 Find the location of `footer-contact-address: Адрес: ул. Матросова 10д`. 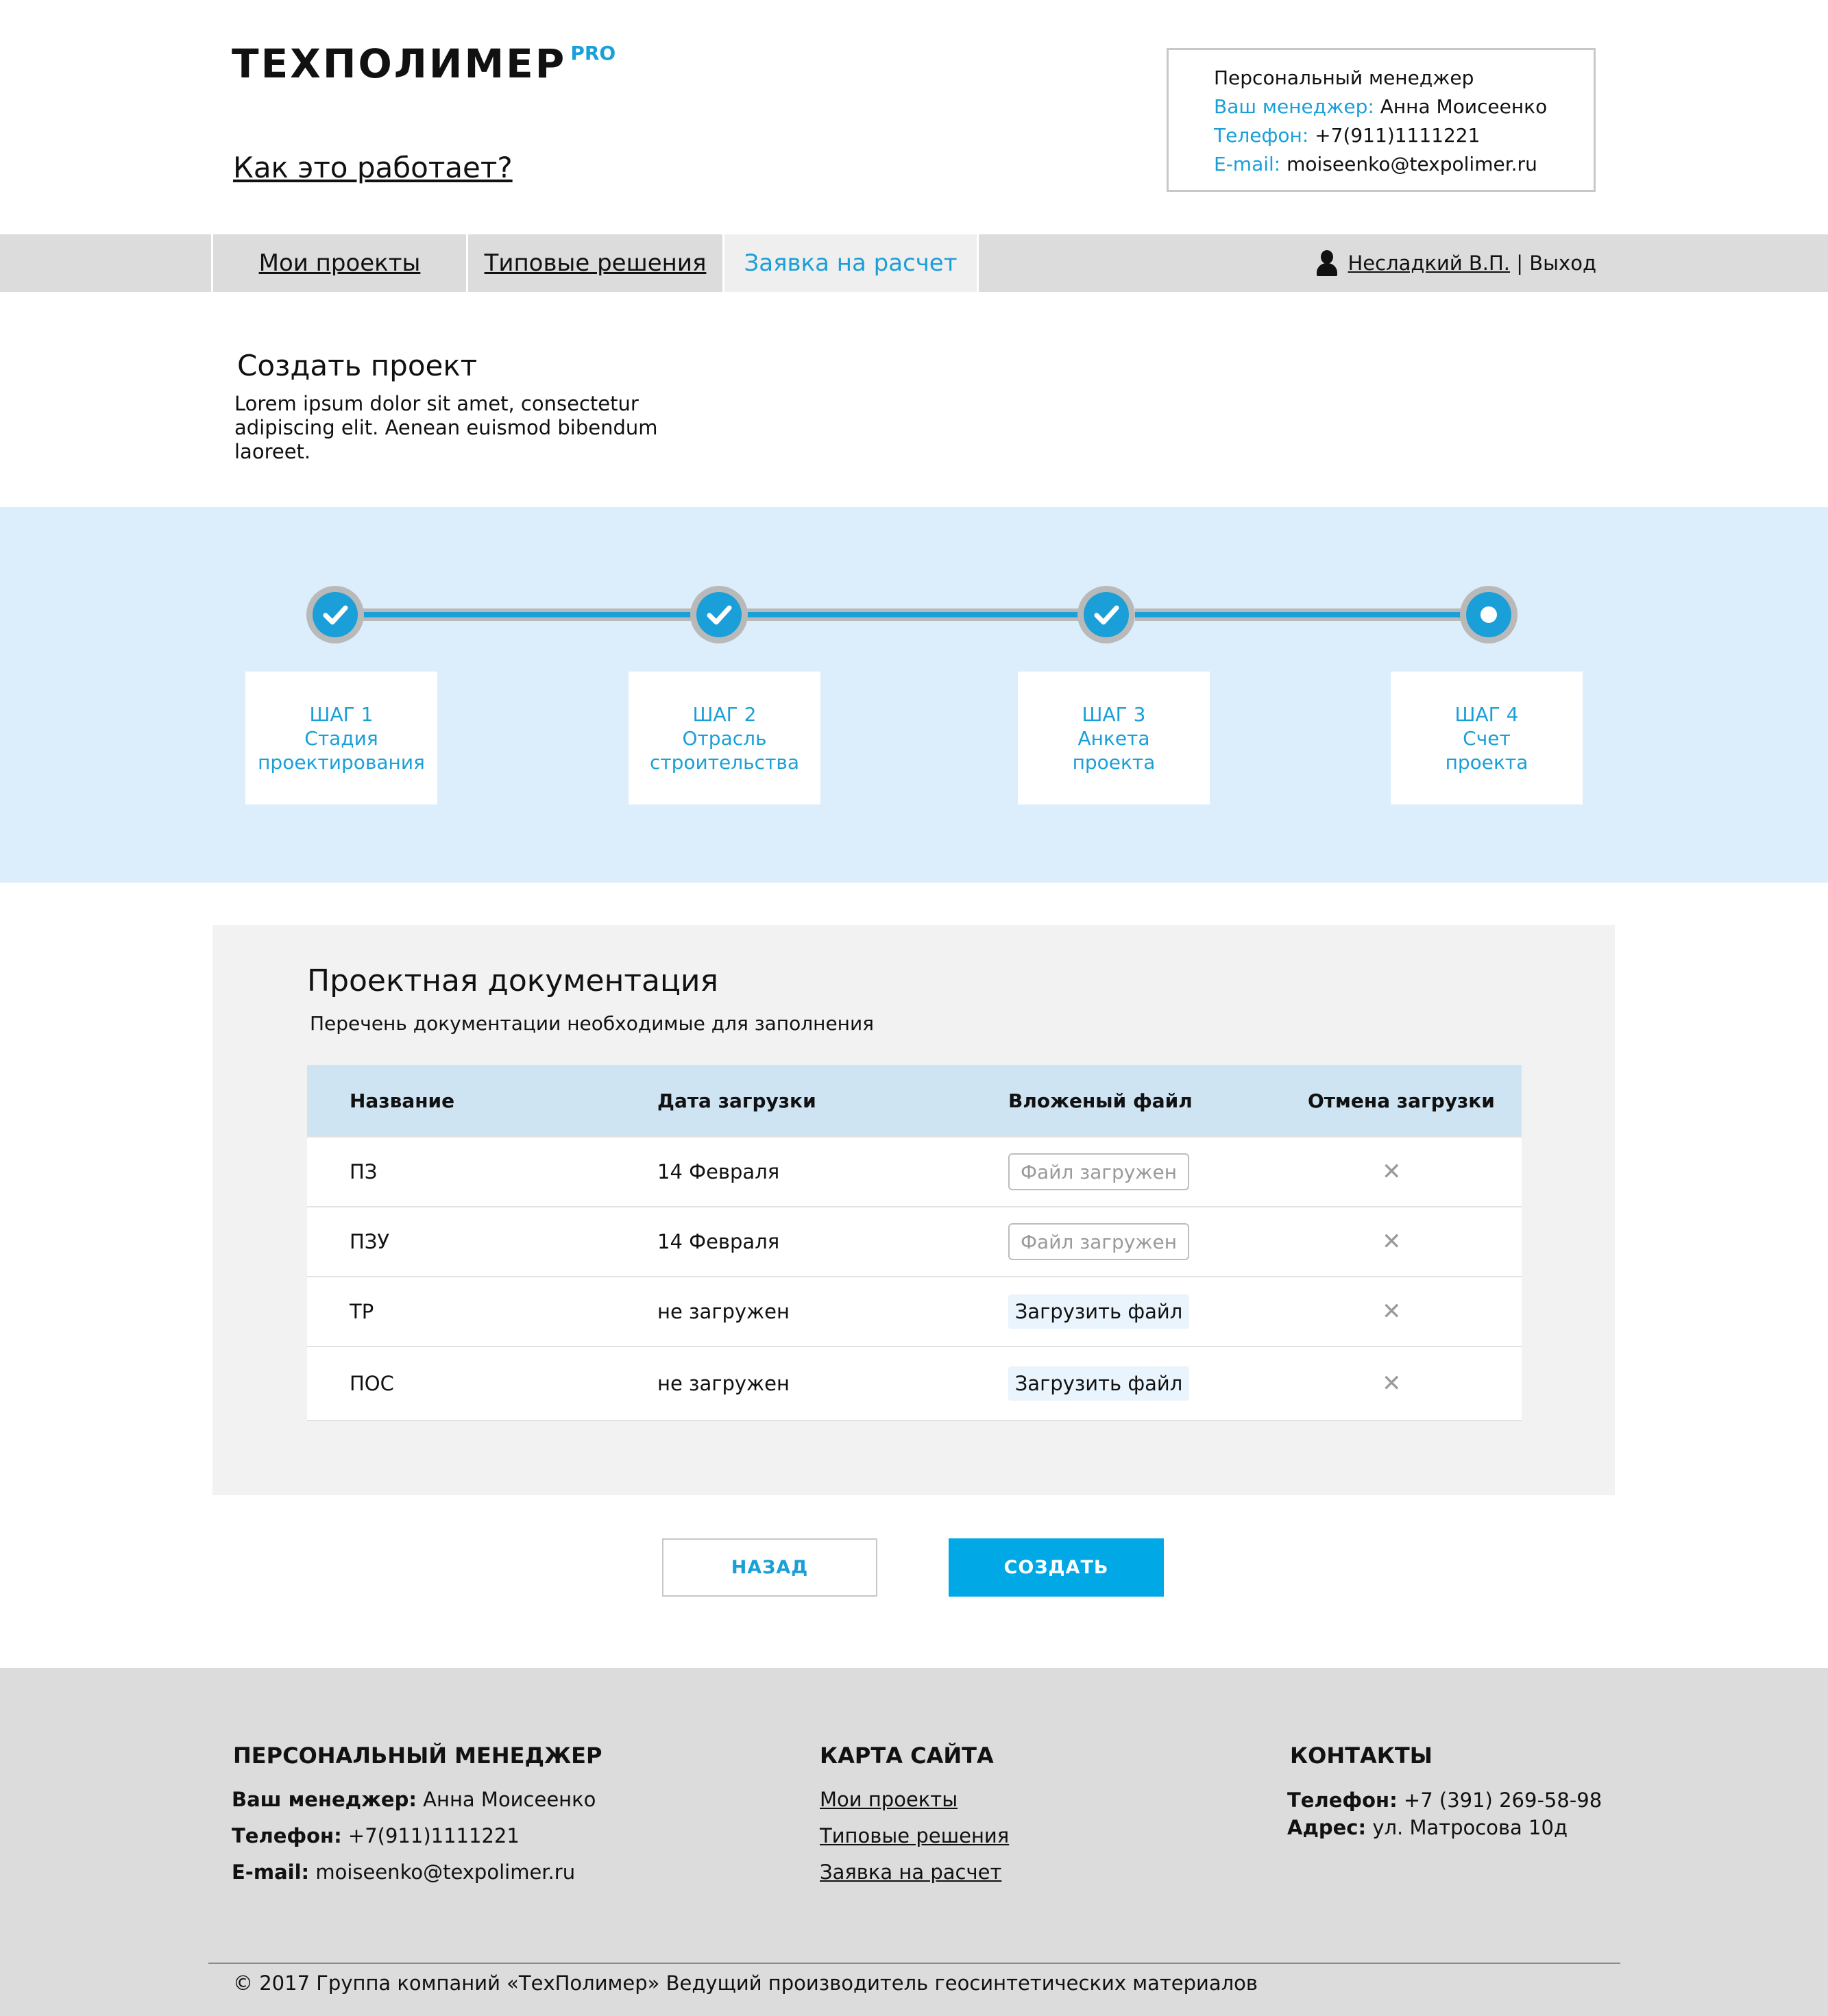

footer-contact-address: Адрес: ул. Матросова 10д is located at coordinates (1444, 1827).